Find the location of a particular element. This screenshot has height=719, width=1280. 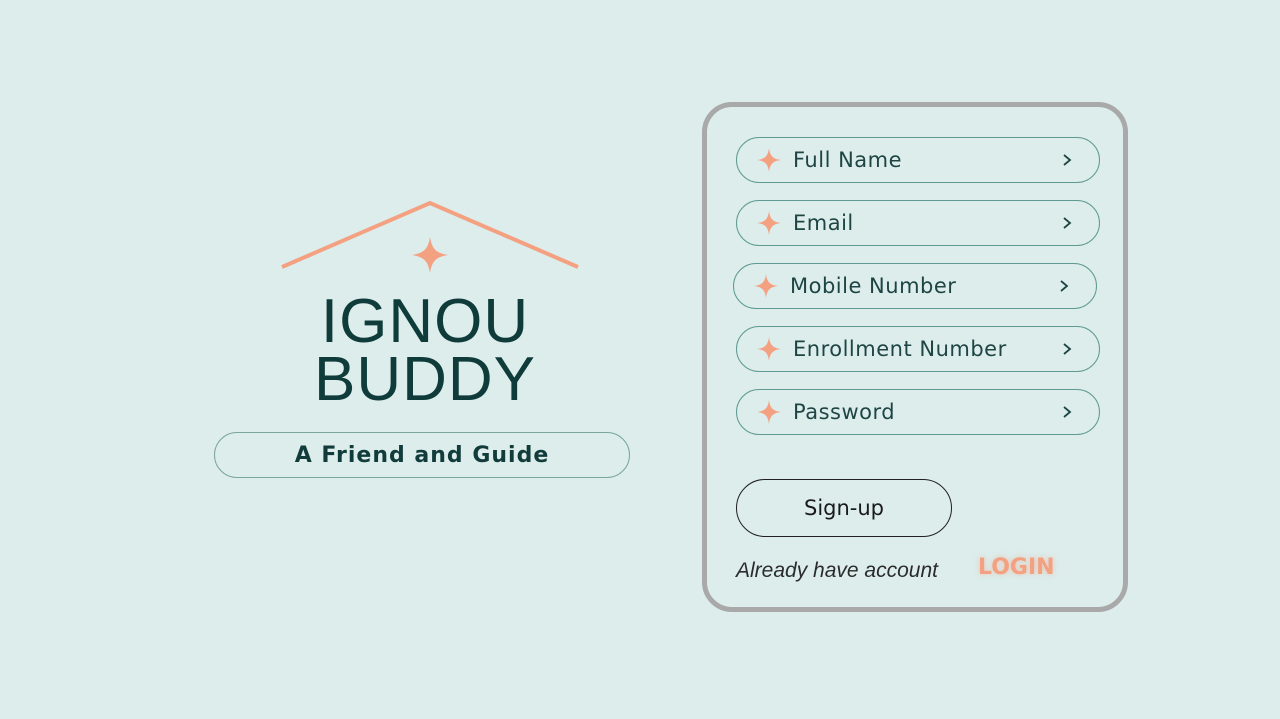

login-link: LOGIN is located at coordinates (1016, 567).